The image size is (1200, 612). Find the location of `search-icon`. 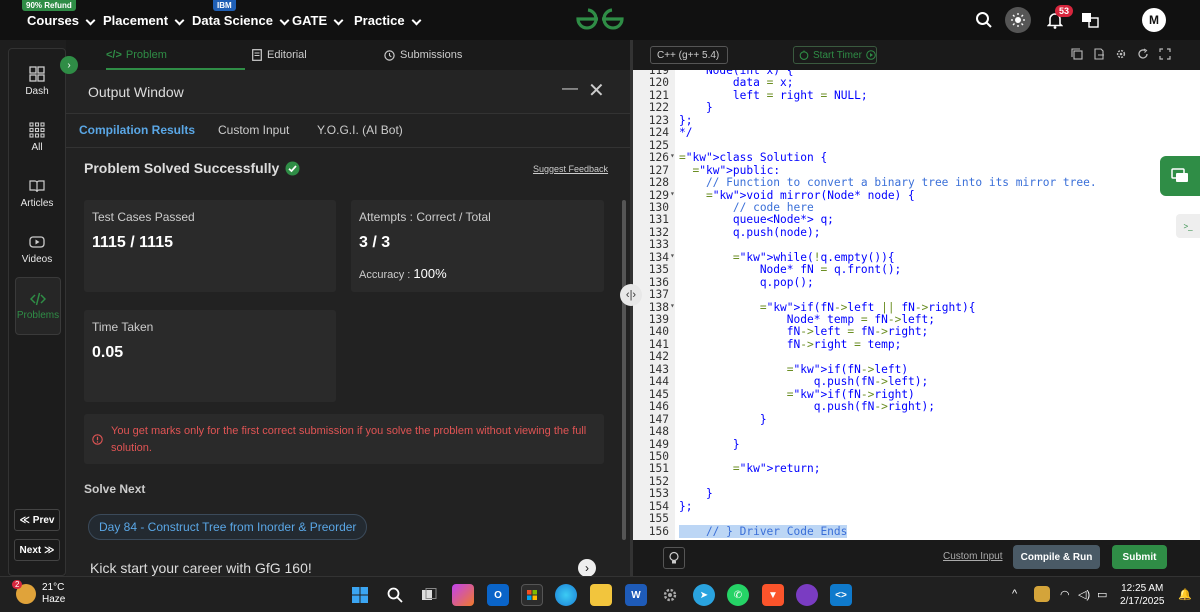

search-icon is located at coordinates (984, 20).